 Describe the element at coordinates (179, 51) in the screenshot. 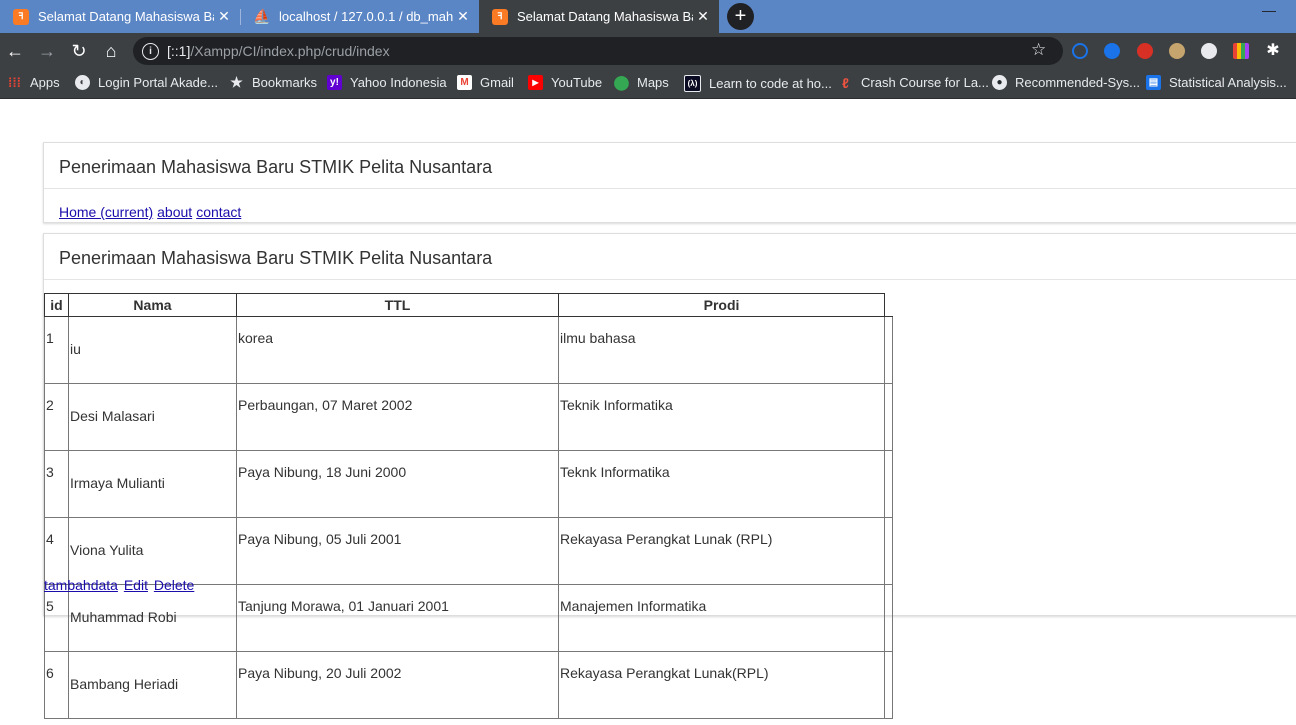

I see `url-host: [::1]` at that location.